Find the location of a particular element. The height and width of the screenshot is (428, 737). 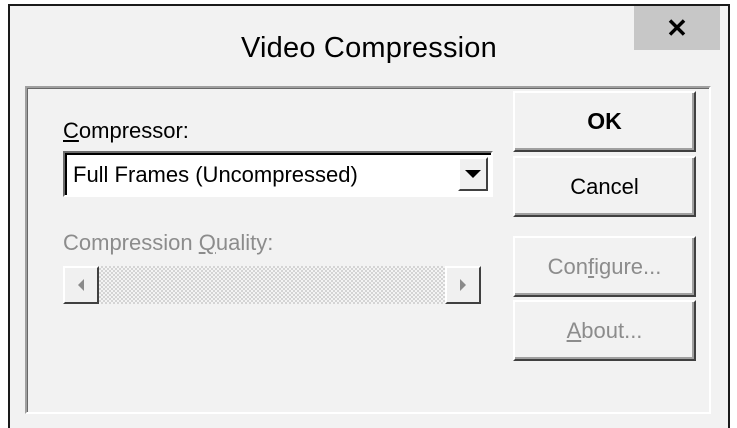

compressor-label: Compressor: is located at coordinates (126, 130).